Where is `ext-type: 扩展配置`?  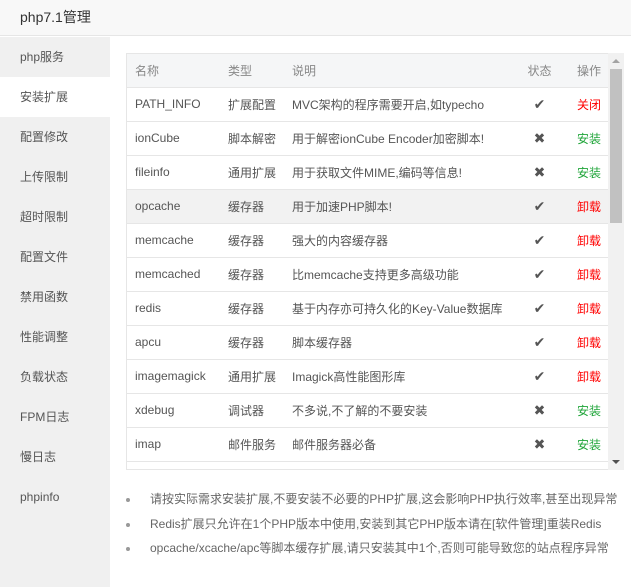 ext-type: 扩展配置 is located at coordinates (252, 104).